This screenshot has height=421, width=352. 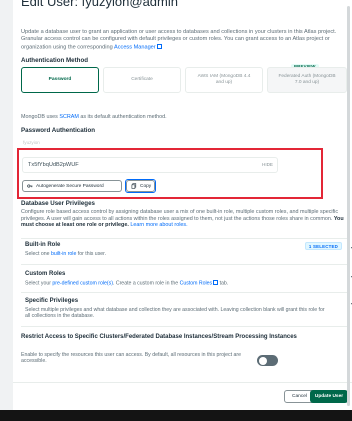 What do you see at coordinates (267, 360) in the screenshot?
I see `restrict-access-toggle` at bounding box center [267, 360].